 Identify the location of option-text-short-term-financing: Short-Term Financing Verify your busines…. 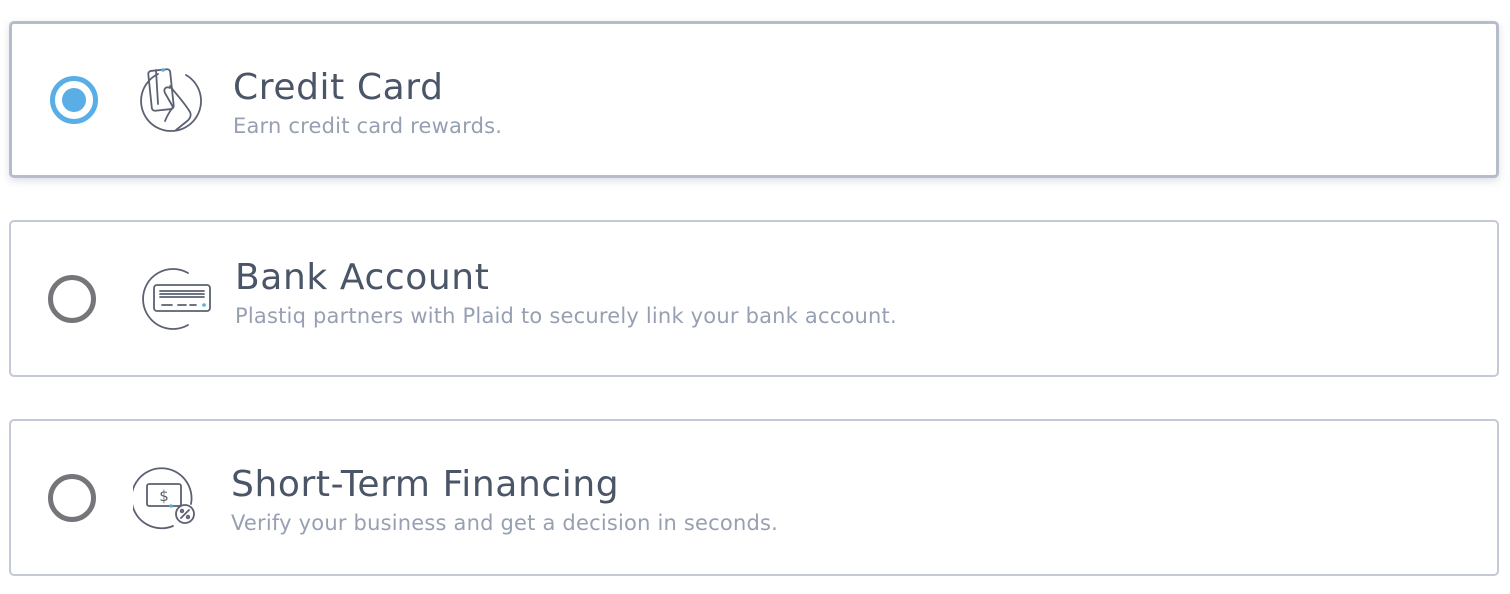
(504, 500).